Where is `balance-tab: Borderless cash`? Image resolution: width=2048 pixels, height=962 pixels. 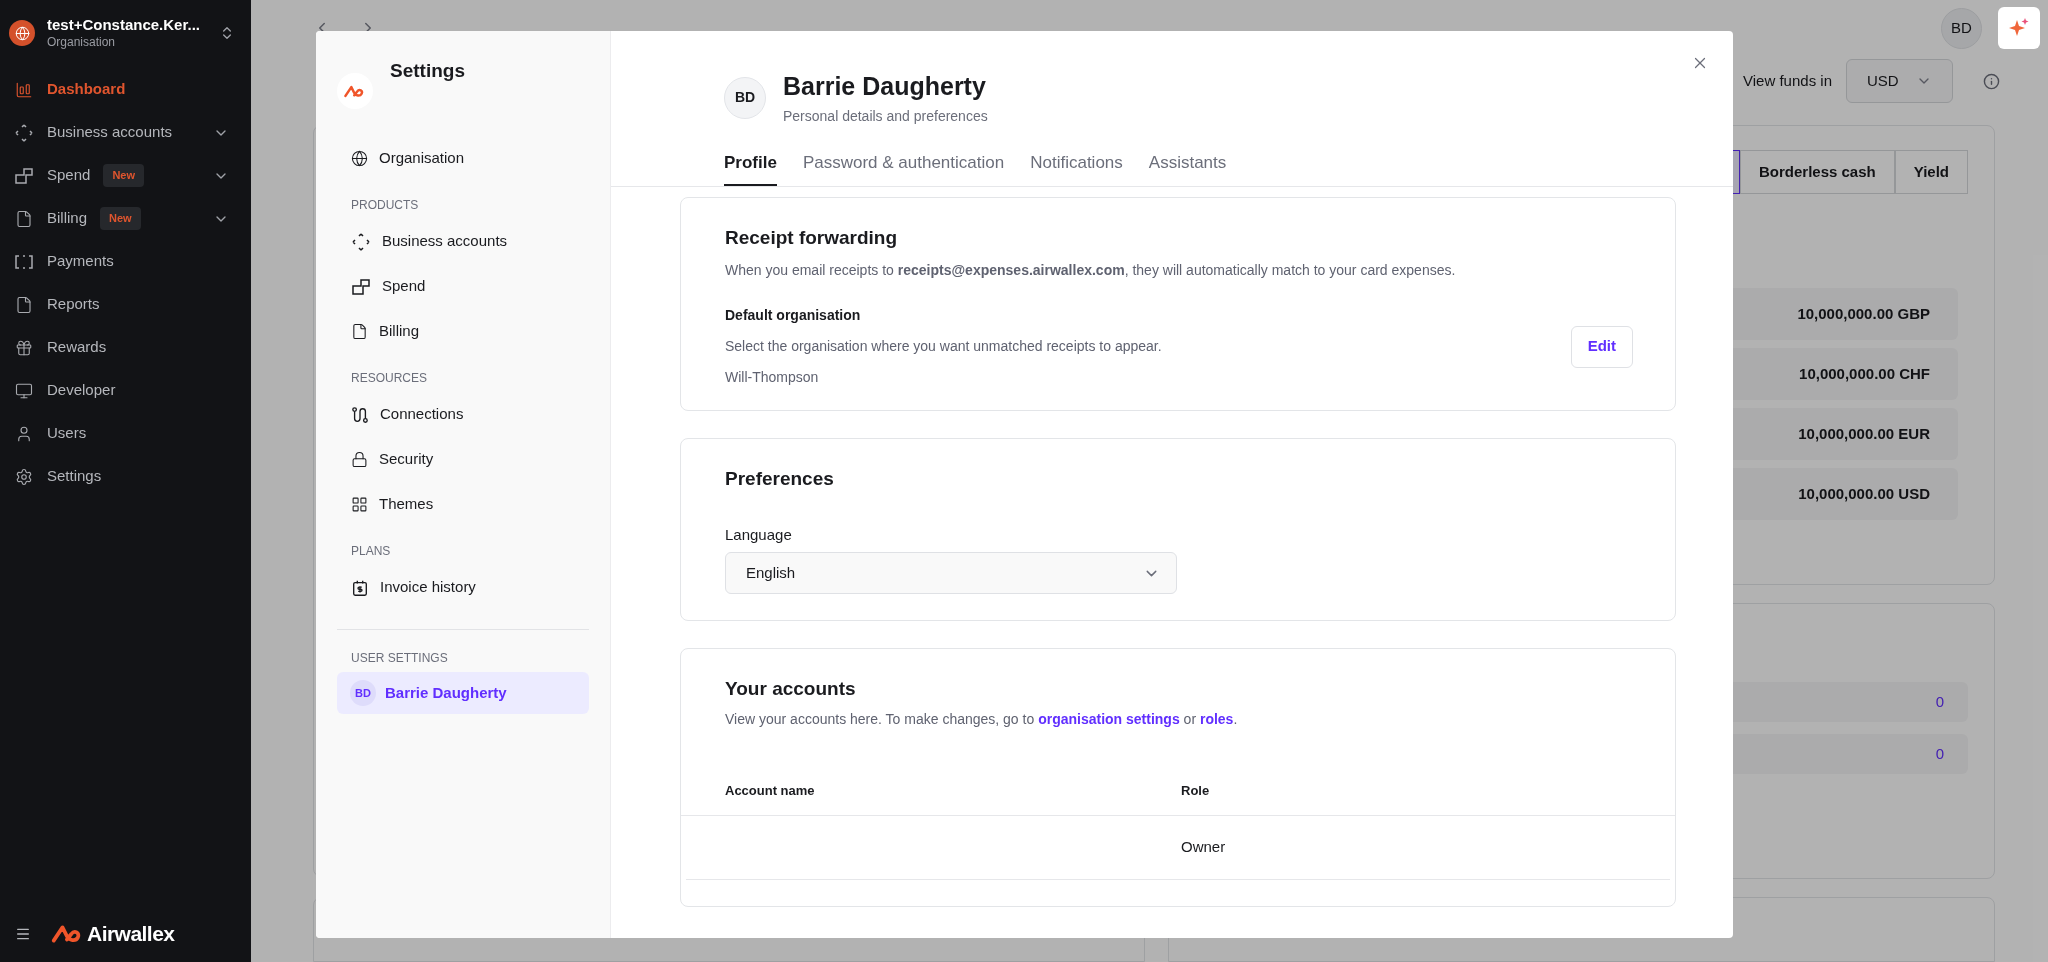 balance-tab: Borderless cash is located at coordinates (1817, 172).